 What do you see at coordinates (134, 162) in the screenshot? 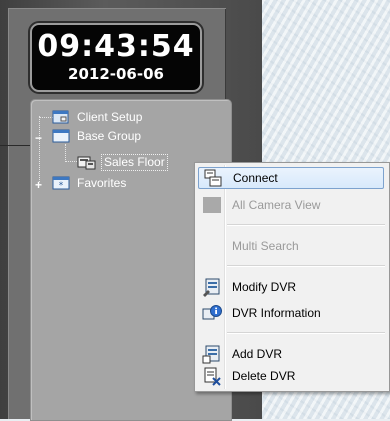
I see `tree-item-label: Sales Floor` at bounding box center [134, 162].